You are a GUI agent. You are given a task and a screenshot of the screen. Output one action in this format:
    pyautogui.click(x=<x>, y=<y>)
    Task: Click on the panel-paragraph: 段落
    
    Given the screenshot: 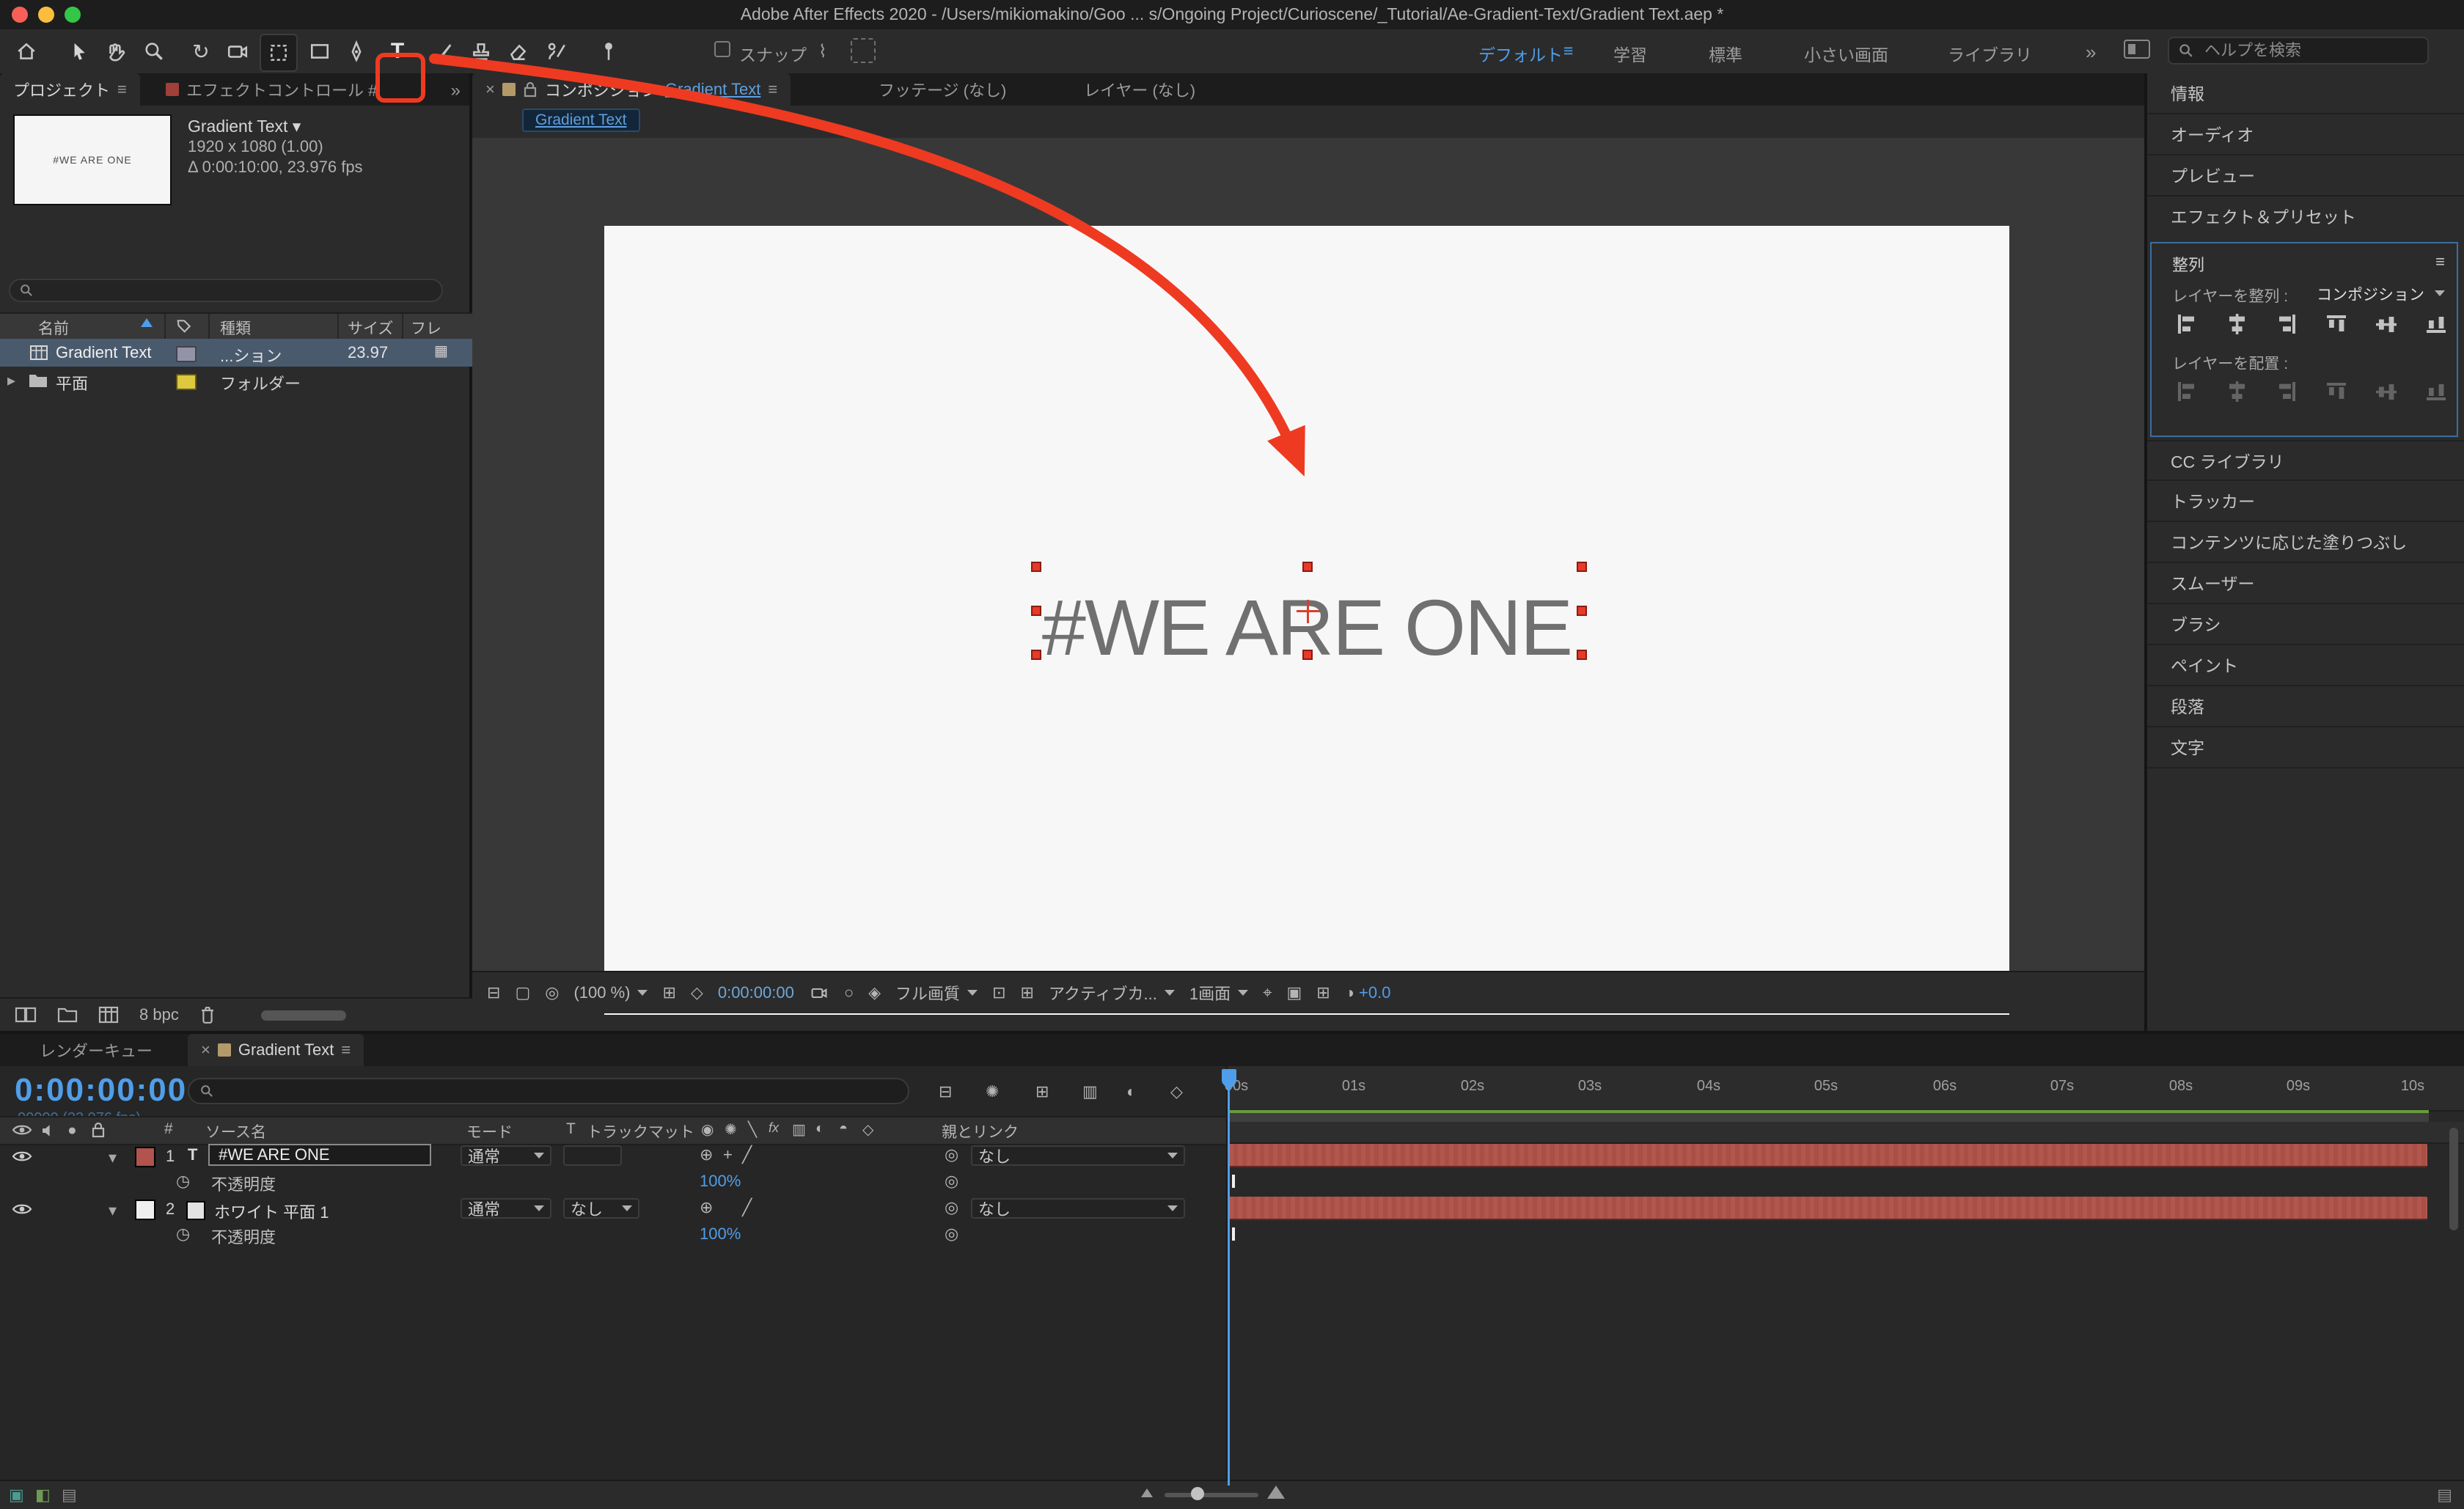 What is the action you would take?
    pyautogui.click(x=2305, y=706)
    